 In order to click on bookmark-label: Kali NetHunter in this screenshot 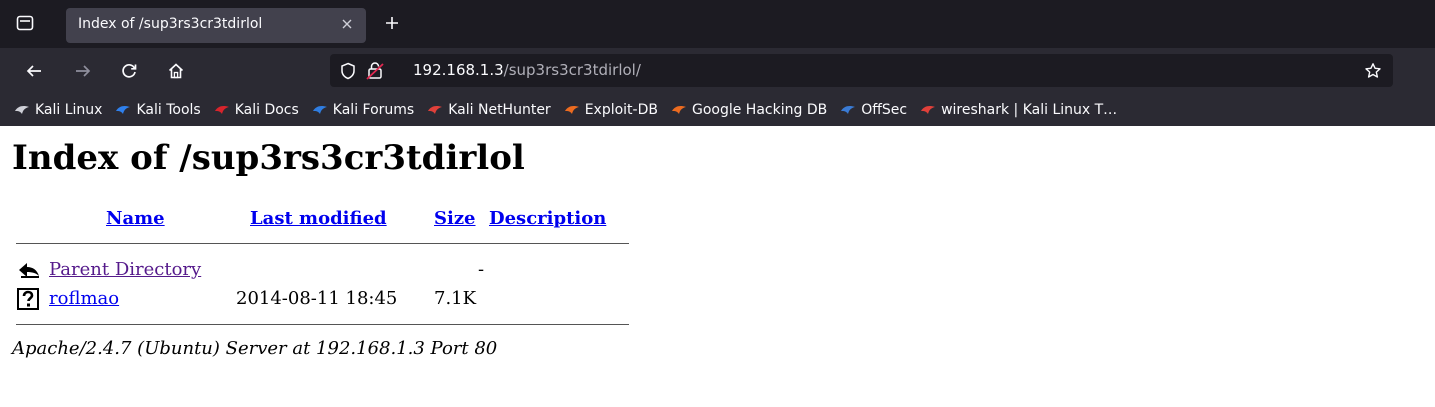, I will do `click(499, 110)`.